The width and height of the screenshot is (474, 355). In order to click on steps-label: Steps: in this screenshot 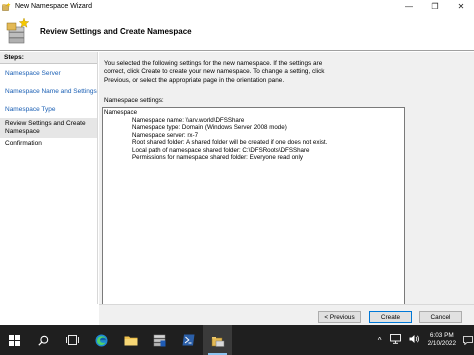, I will do `click(48, 58)`.